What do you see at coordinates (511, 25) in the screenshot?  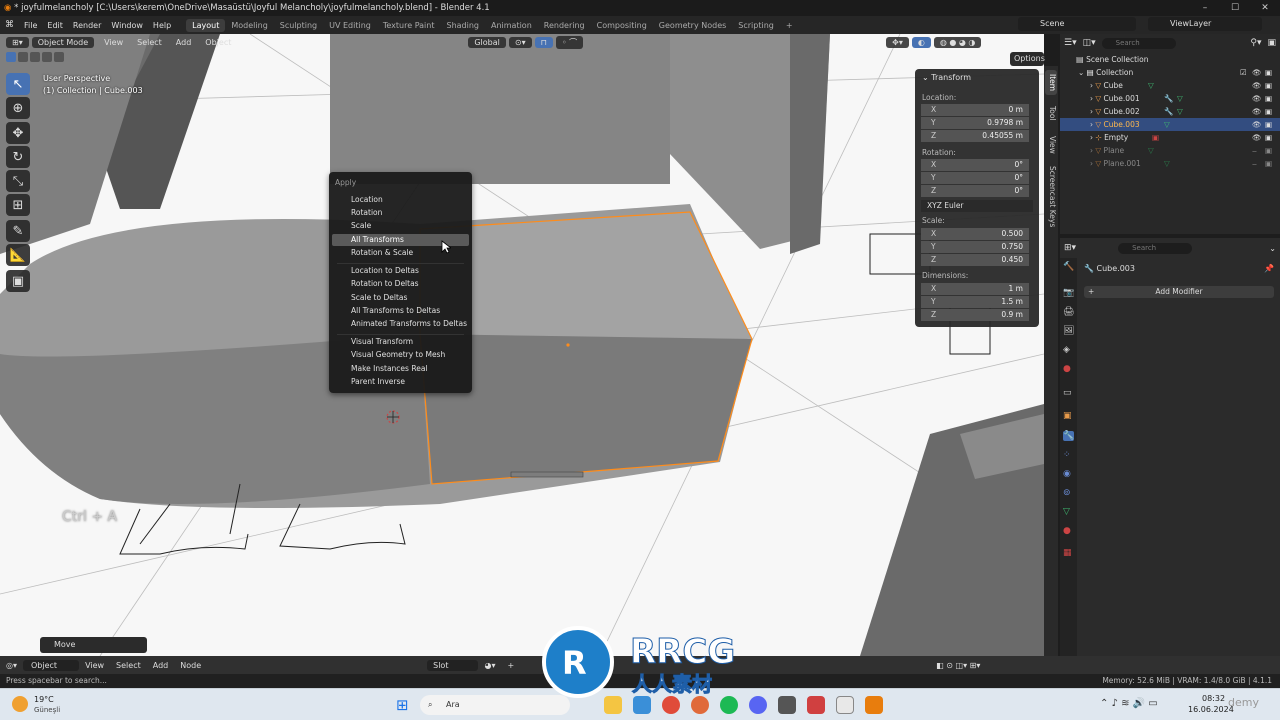 I see `tab-animation: Animation` at bounding box center [511, 25].